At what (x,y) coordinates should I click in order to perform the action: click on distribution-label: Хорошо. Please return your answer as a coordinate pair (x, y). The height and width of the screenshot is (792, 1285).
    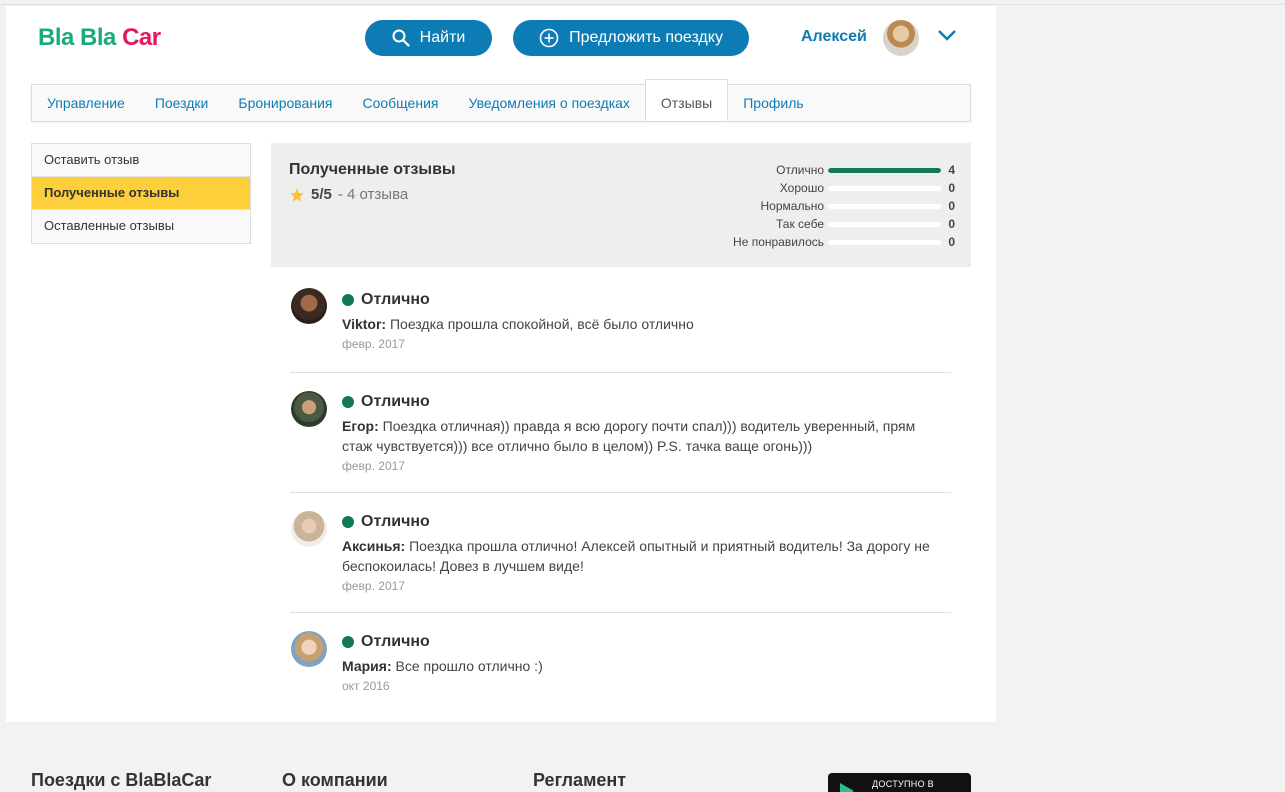
    Looking at the image, I should click on (801, 188).